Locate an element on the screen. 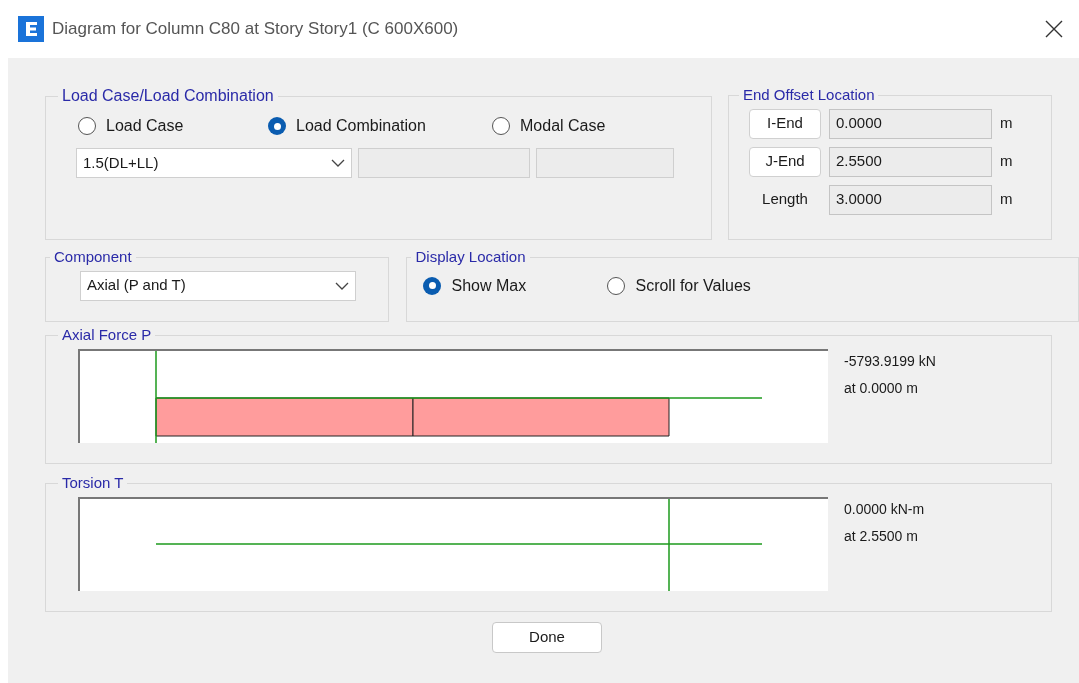 The height and width of the screenshot is (683, 1079). close-icon is located at coordinates (1054, 29).